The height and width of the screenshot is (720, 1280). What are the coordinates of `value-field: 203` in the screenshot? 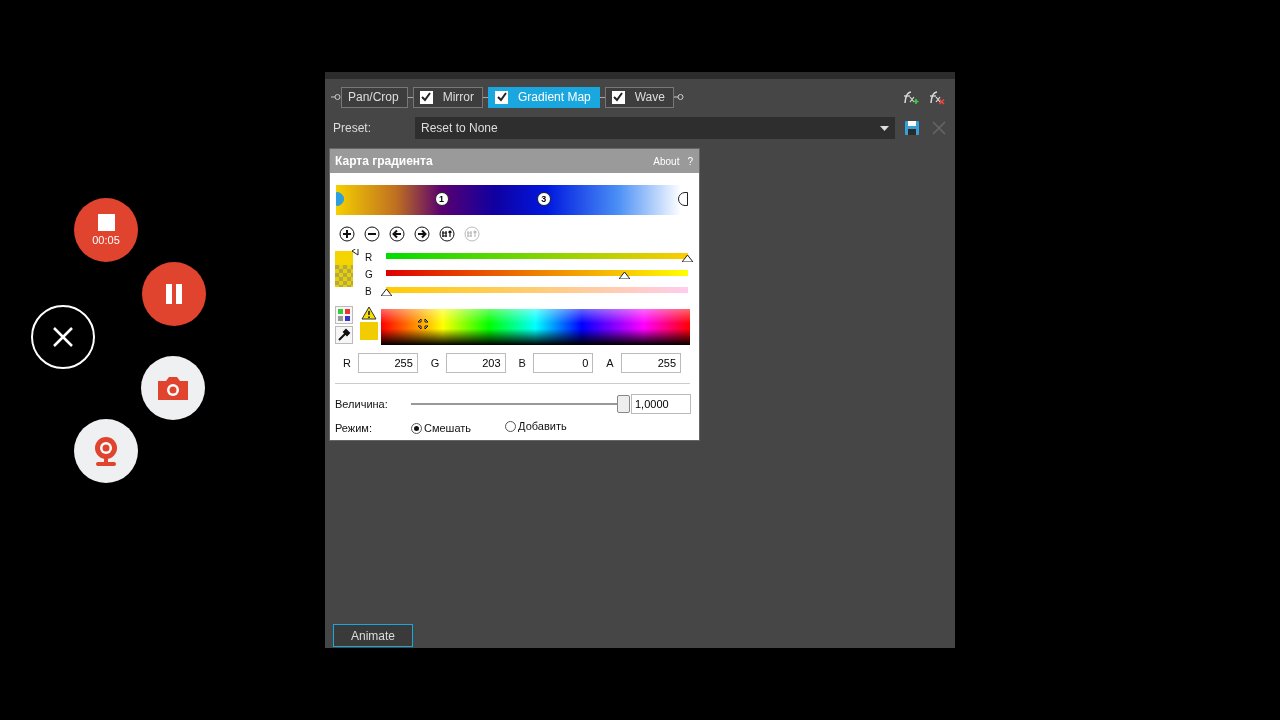 It's located at (475, 363).